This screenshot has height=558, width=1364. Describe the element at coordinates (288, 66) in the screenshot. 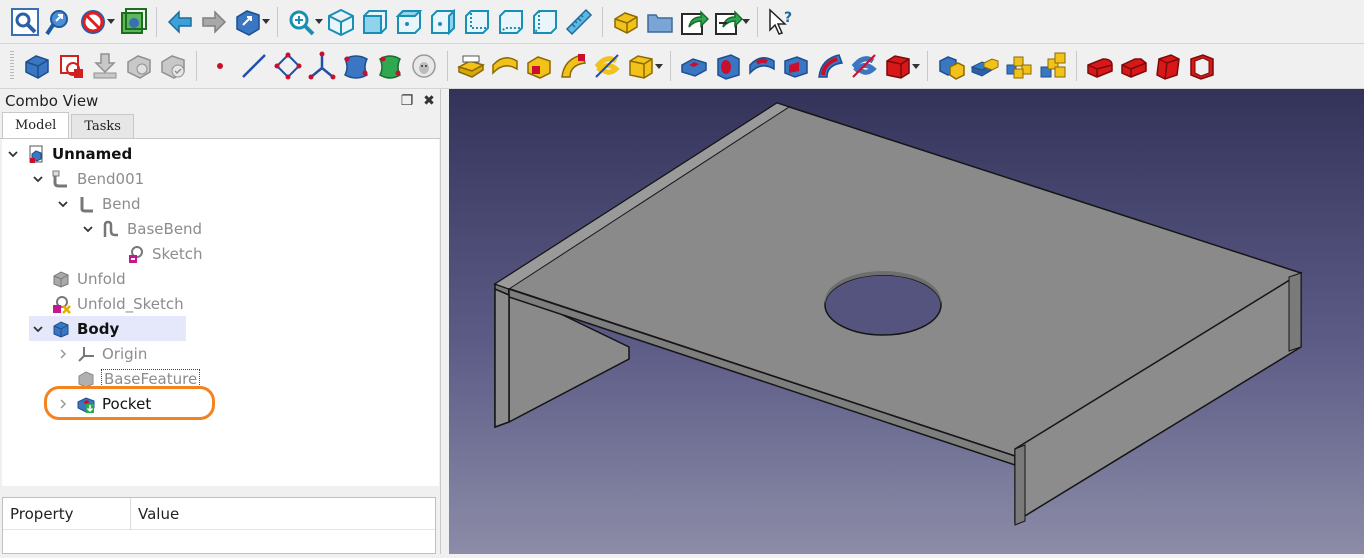

I see `datum-plane-icon` at that location.